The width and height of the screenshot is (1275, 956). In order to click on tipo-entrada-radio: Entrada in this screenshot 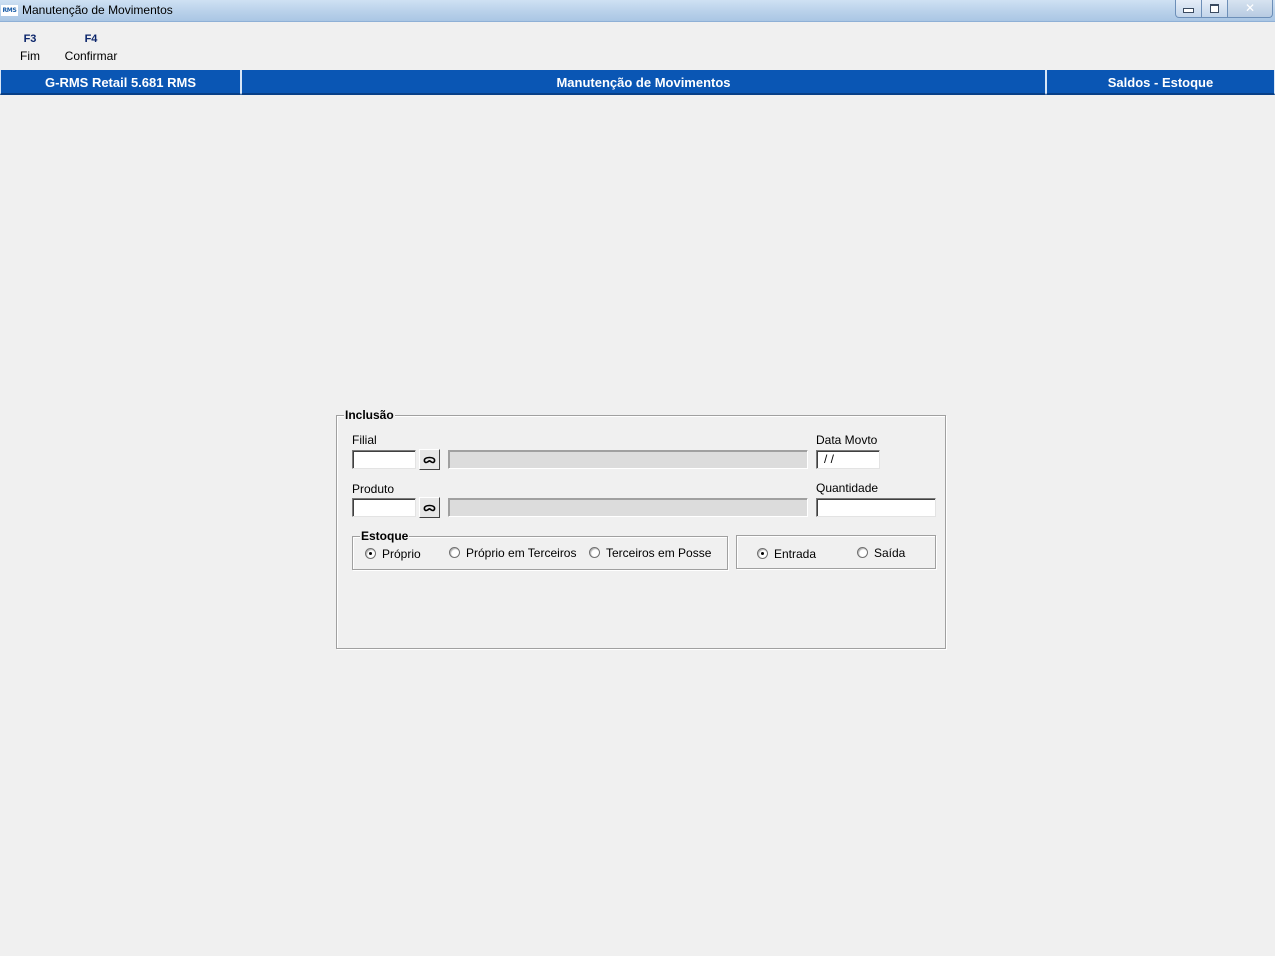, I will do `click(786, 554)`.